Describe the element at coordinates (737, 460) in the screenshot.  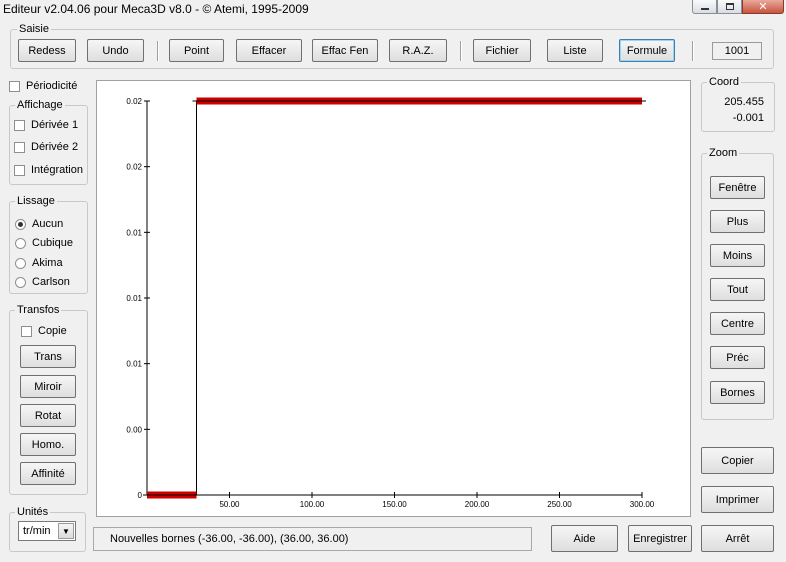
I see `copier-button: Copier` at that location.